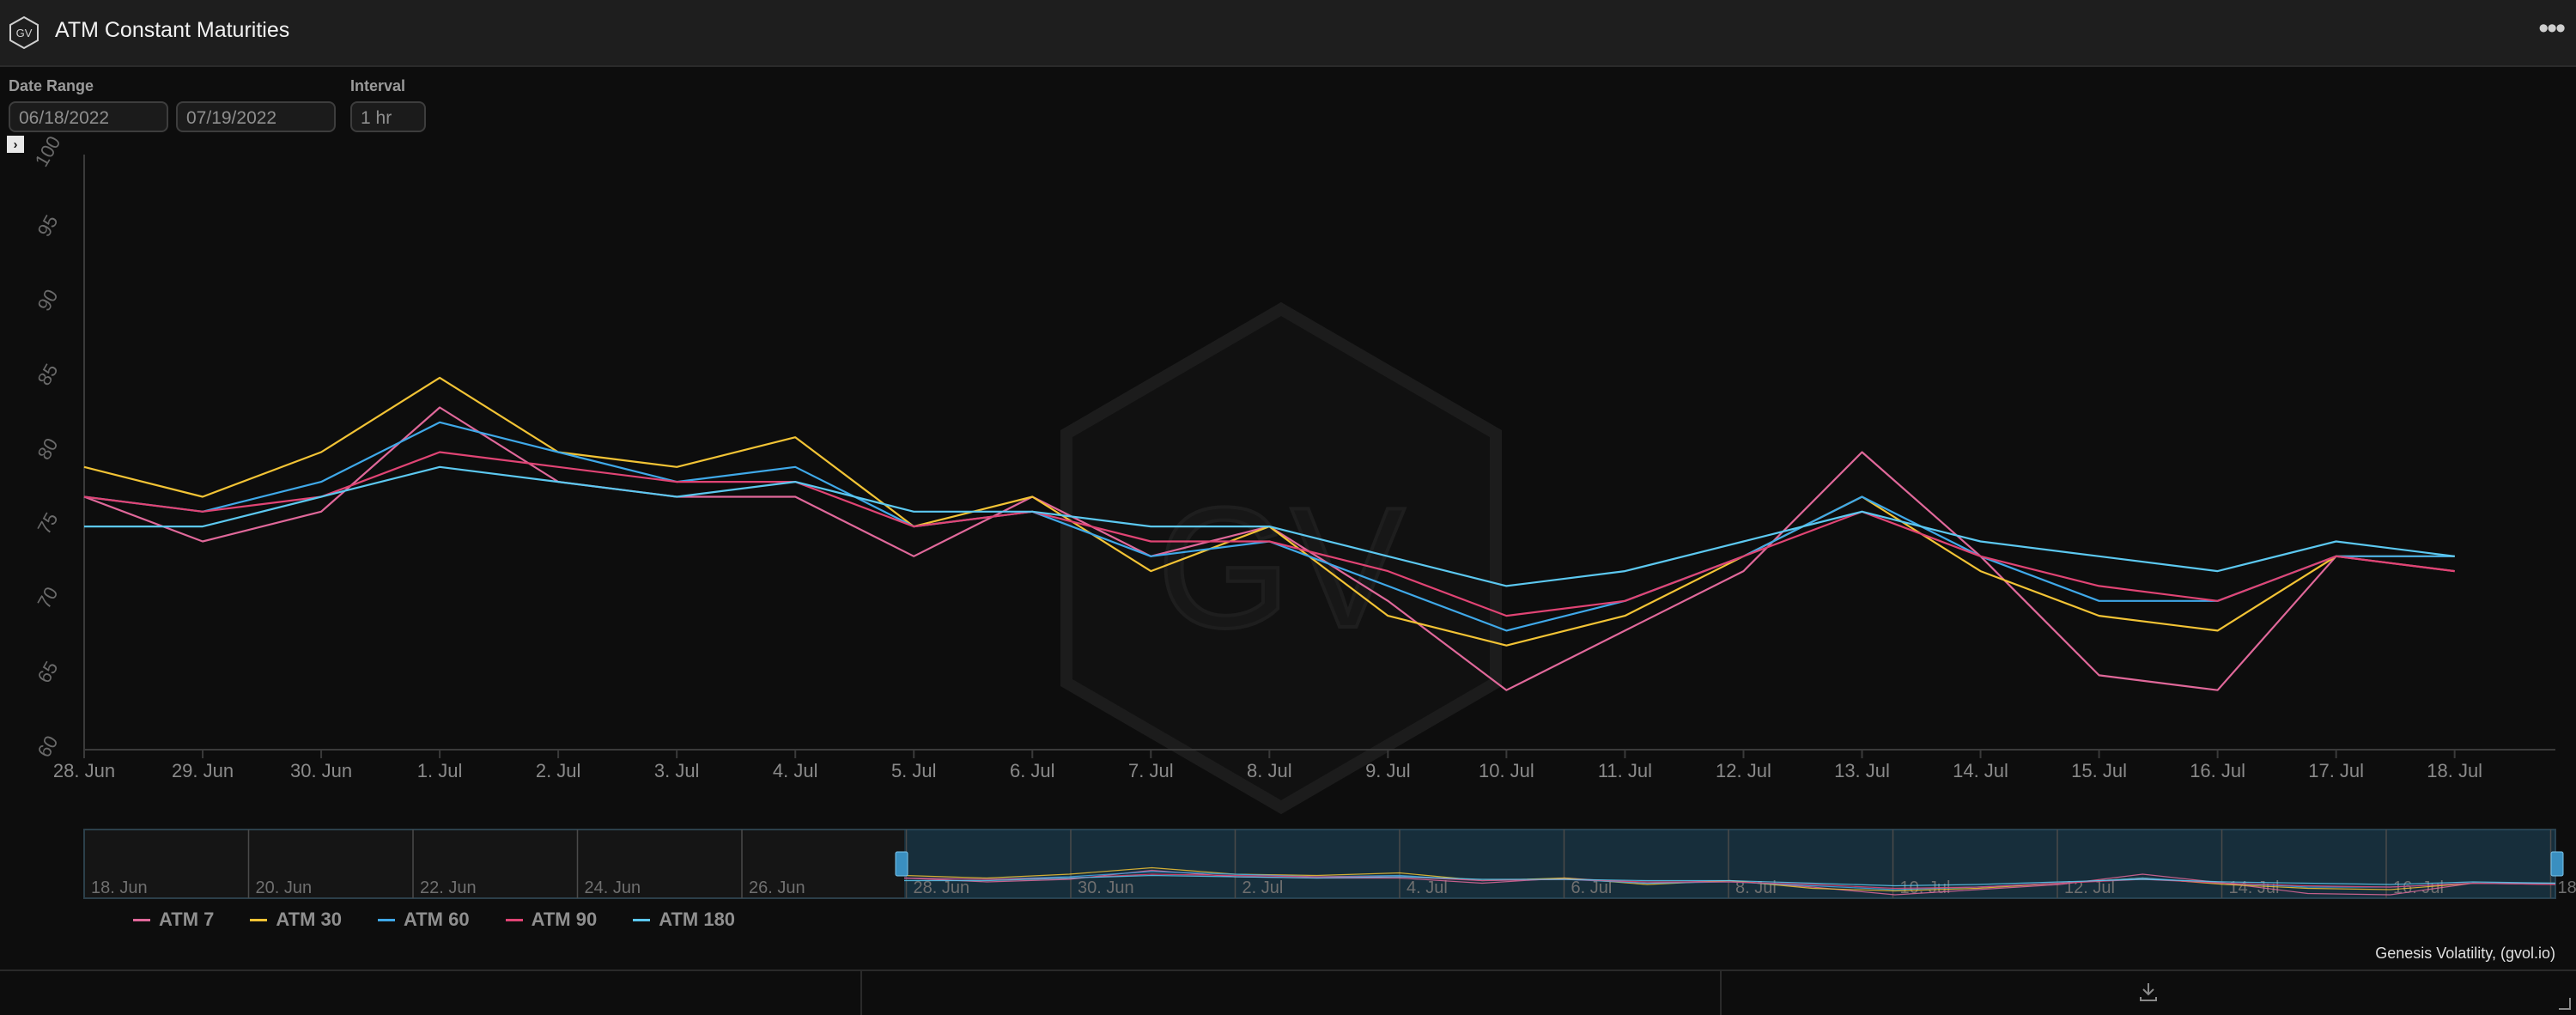 This screenshot has width=2576, height=1015. What do you see at coordinates (256, 116) in the screenshot?
I see `end-date-input: 07/19/2022` at bounding box center [256, 116].